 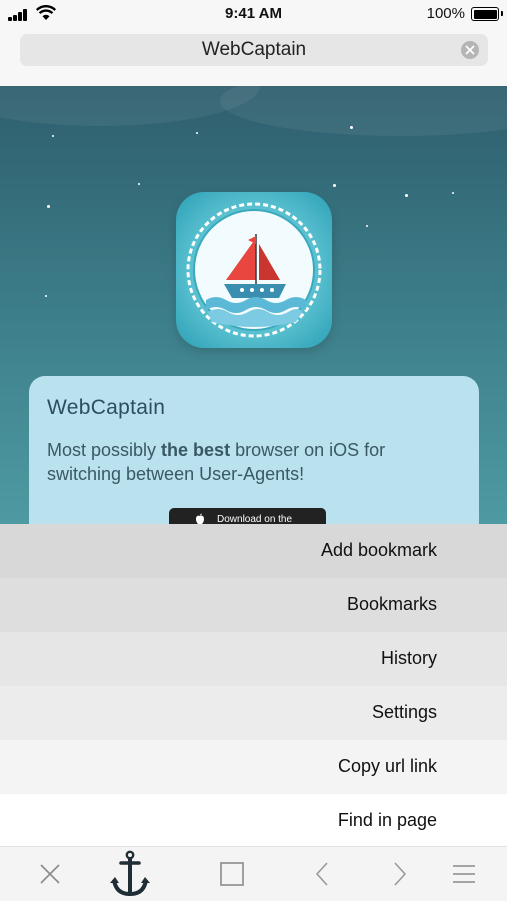 I want to click on app-store-button-label: Download on the, so click(x=254, y=519).